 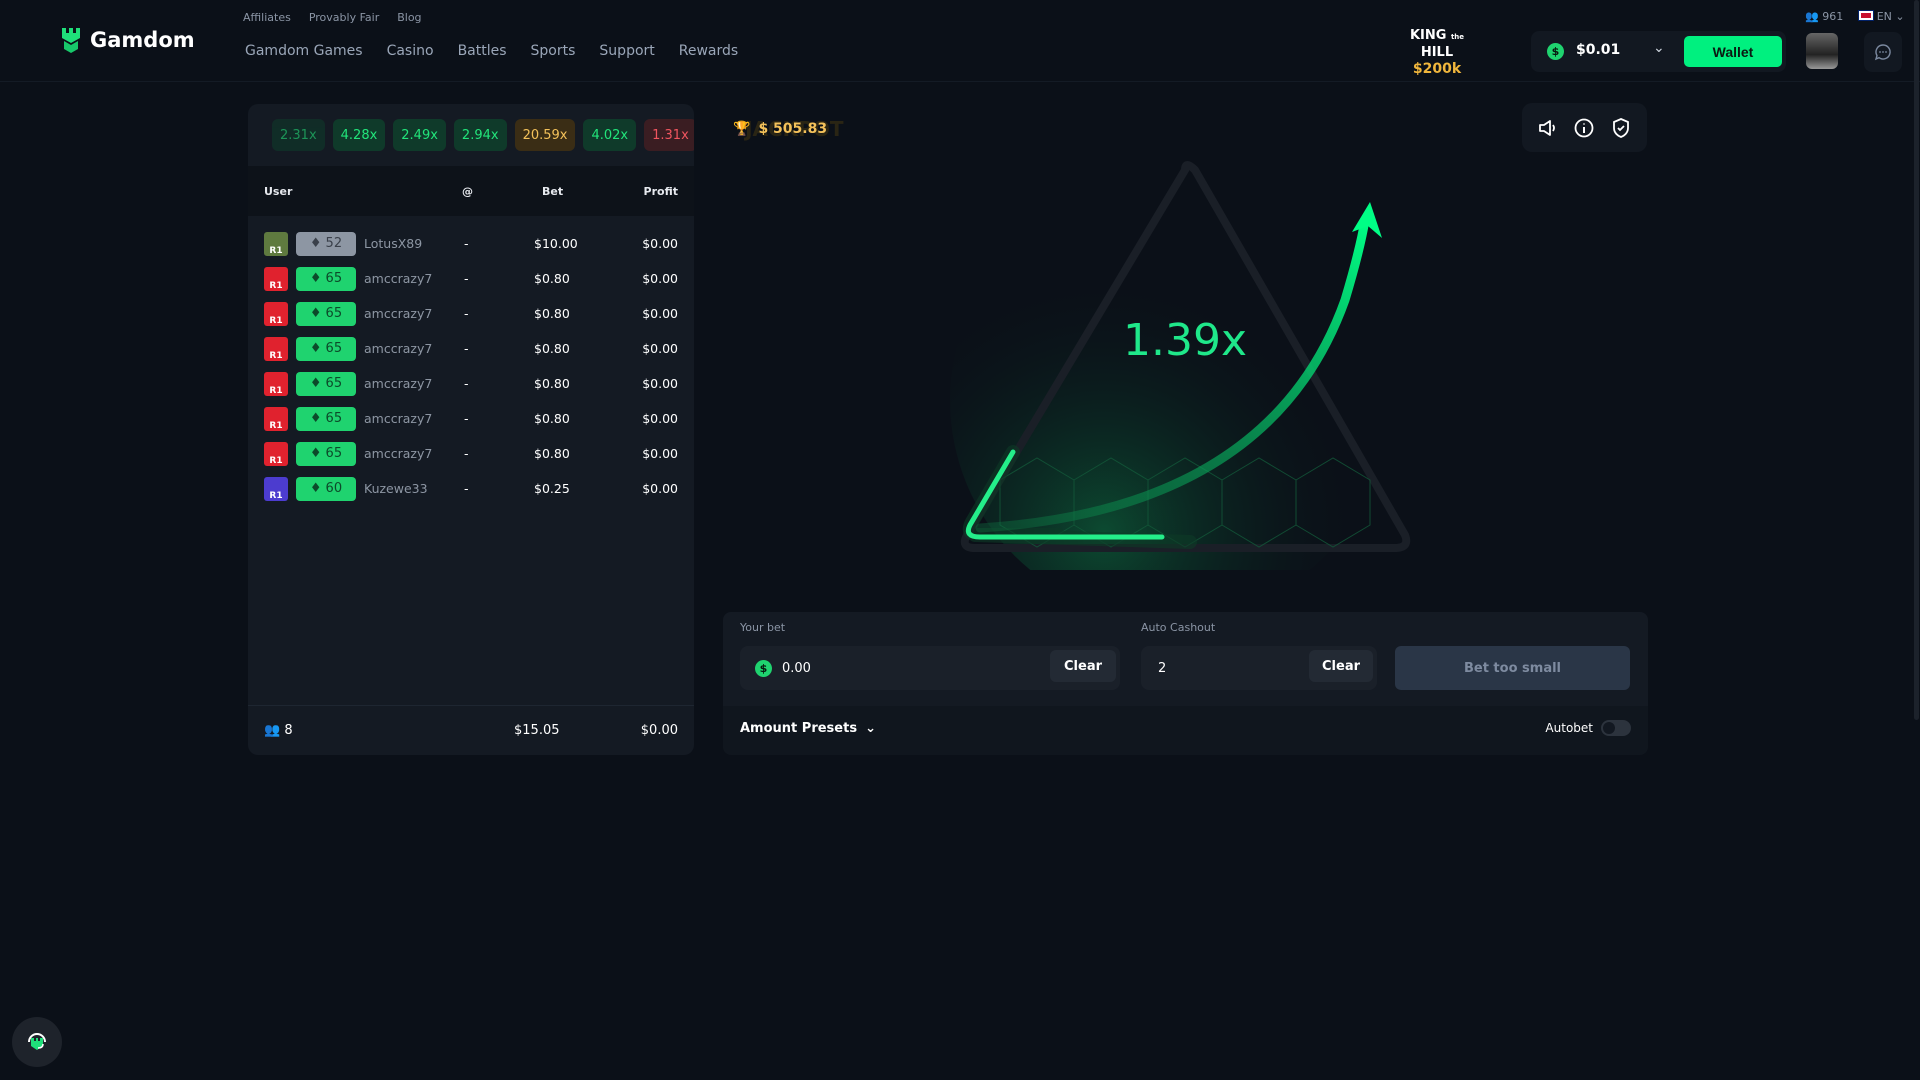 I want to click on total-profit: $0.00, so click(x=659, y=730).